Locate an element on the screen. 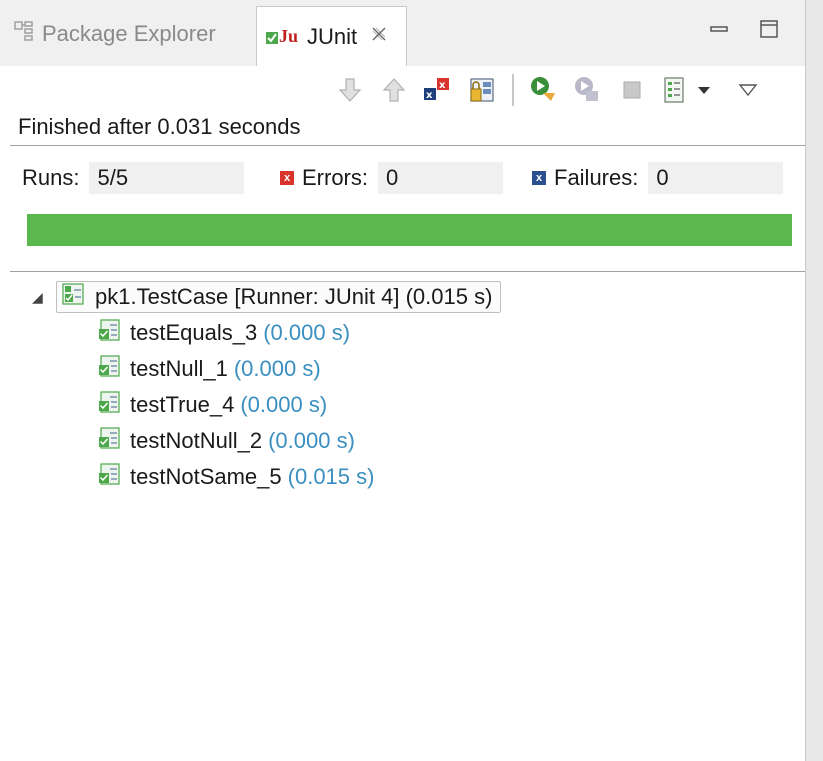 This screenshot has height=761, width=823. tree-root-label: pk1.TestCase [Runner: JUnit 4] (0.015 s) is located at coordinates (294, 296).